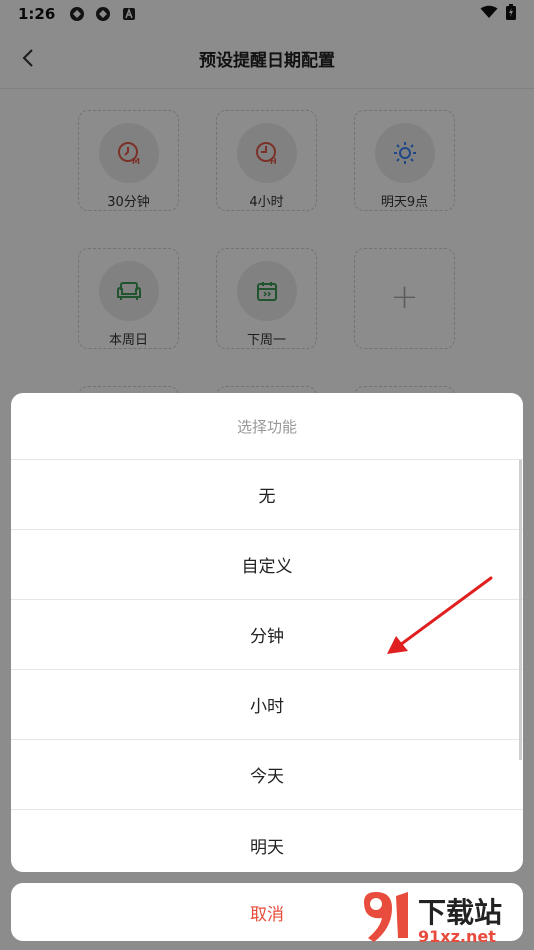 The width and height of the screenshot is (534, 950). What do you see at coordinates (460, 912) in the screenshot?
I see `watermark-brand: 下载站` at bounding box center [460, 912].